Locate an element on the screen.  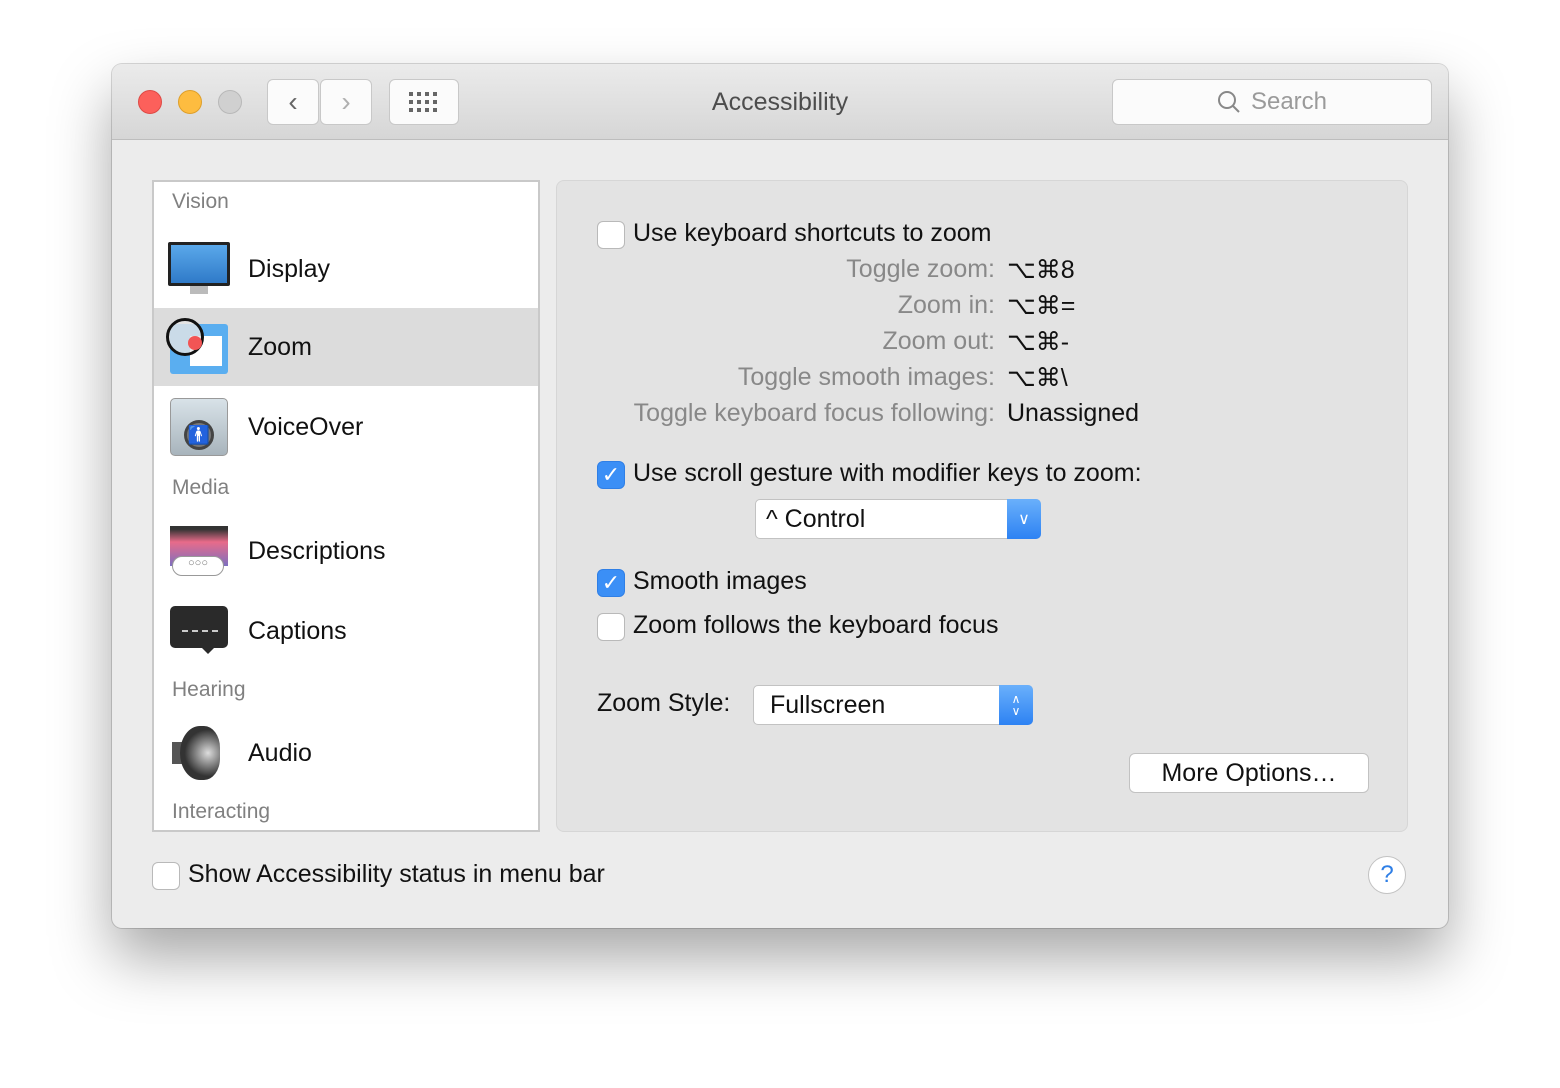
follows-focus-checkbox is located at coordinates (611, 627).